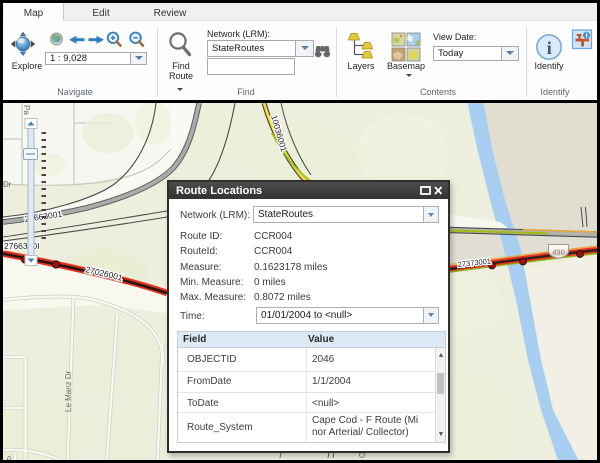 Image resolution: width=600 pixels, height=463 pixels. What do you see at coordinates (26, 110) in the screenshot?
I see `svg-text: Pa` at bounding box center [26, 110].